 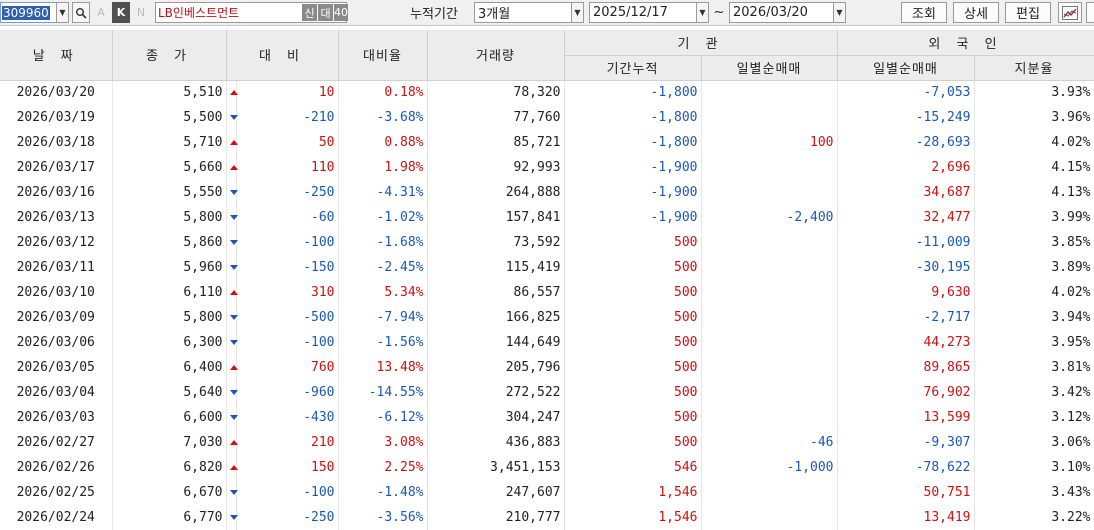 What do you see at coordinates (906, 367) in the screenshot?
I see `cell-foreign-daily: 89,865` at bounding box center [906, 367].